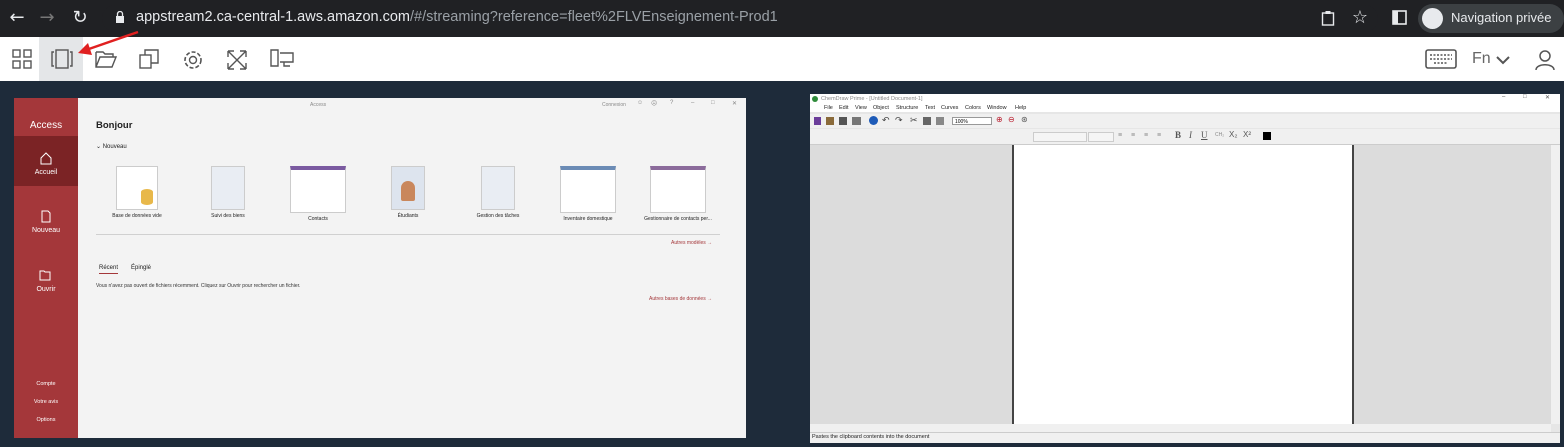 The height and width of the screenshot is (447, 1564). I want to click on center-icon: ⊛, so click(1024, 119).